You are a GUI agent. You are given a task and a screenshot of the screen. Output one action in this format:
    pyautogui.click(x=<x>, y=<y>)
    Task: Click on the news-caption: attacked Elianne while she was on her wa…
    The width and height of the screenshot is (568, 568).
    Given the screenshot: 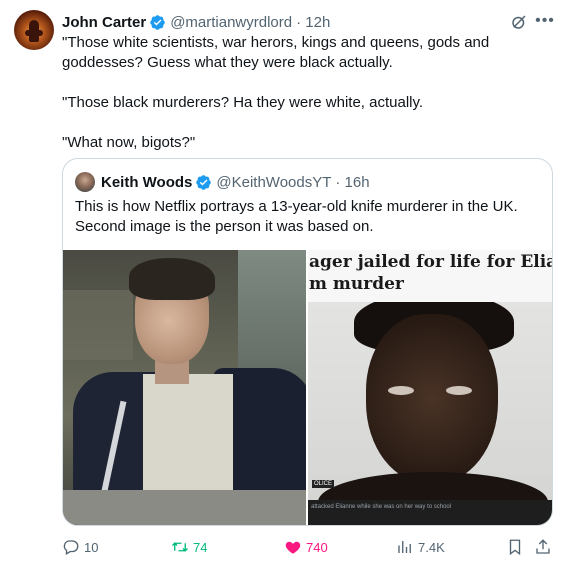 What is the action you would take?
    pyautogui.click(x=430, y=512)
    